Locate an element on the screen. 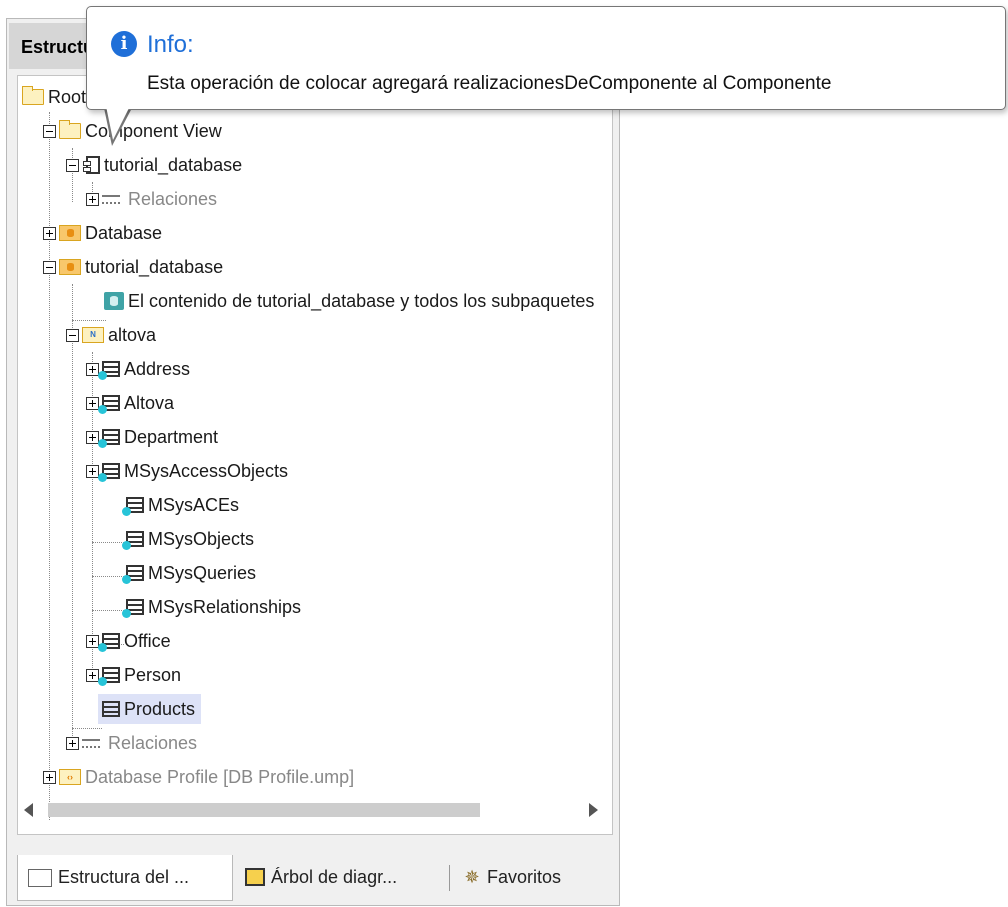 The height and width of the screenshot is (907, 1008). tree-item-table: MSysAccessObjects is located at coordinates (187, 471).